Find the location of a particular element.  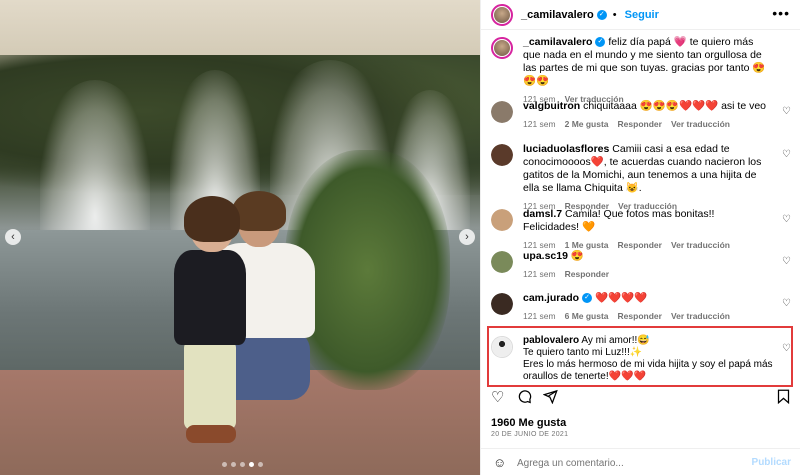

comment-text: 😍 is located at coordinates (577, 256).